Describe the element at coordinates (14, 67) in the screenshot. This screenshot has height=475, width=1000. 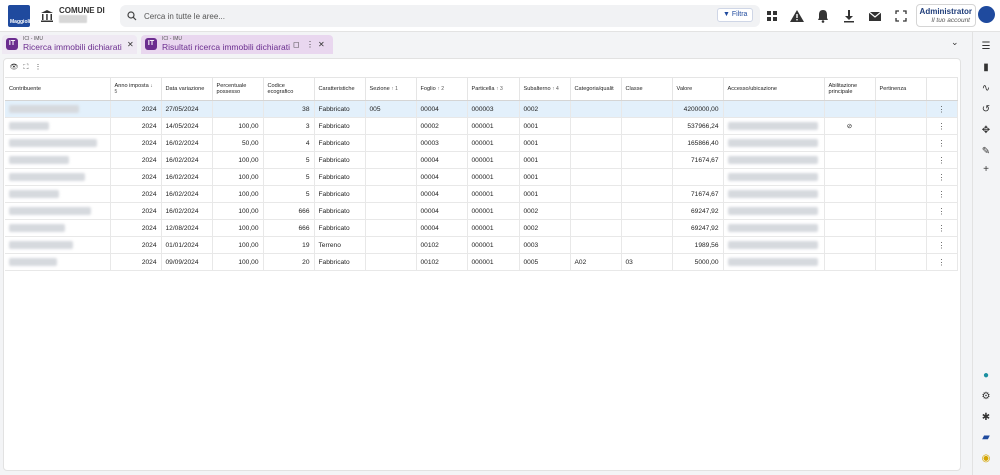
I see `eye-icon: 👁` at that location.